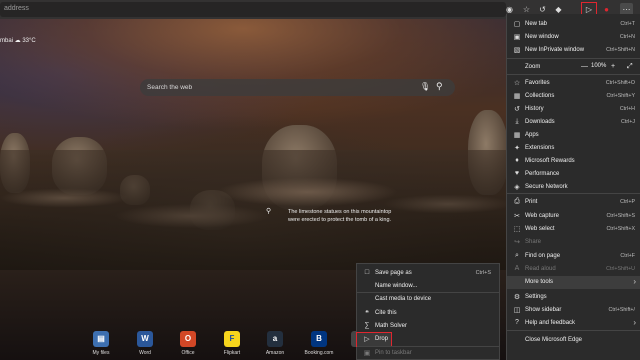 The width and height of the screenshot is (640, 360). I want to click on menu-item-label: Microsoft Rewards, so click(550, 161).